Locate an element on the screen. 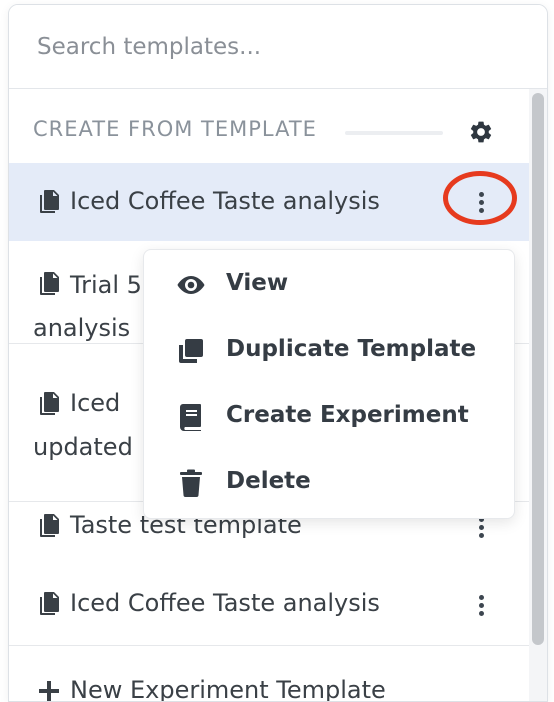 The height and width of the screenshot is (702, 554). template-name: Trial 5 is located at coordinates (106, 285).